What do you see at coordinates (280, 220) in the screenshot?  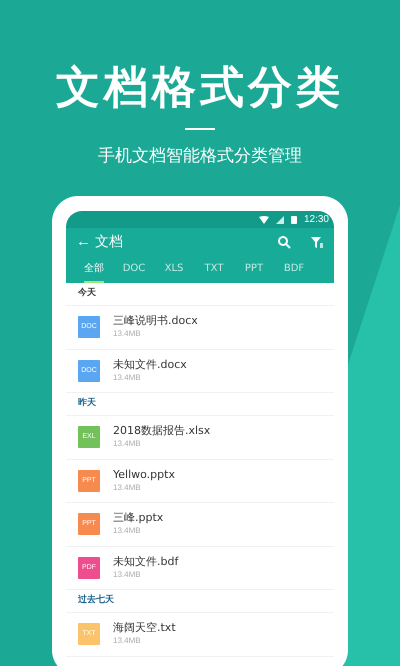 I see `signal-icon` at bounding box center [280, 220].